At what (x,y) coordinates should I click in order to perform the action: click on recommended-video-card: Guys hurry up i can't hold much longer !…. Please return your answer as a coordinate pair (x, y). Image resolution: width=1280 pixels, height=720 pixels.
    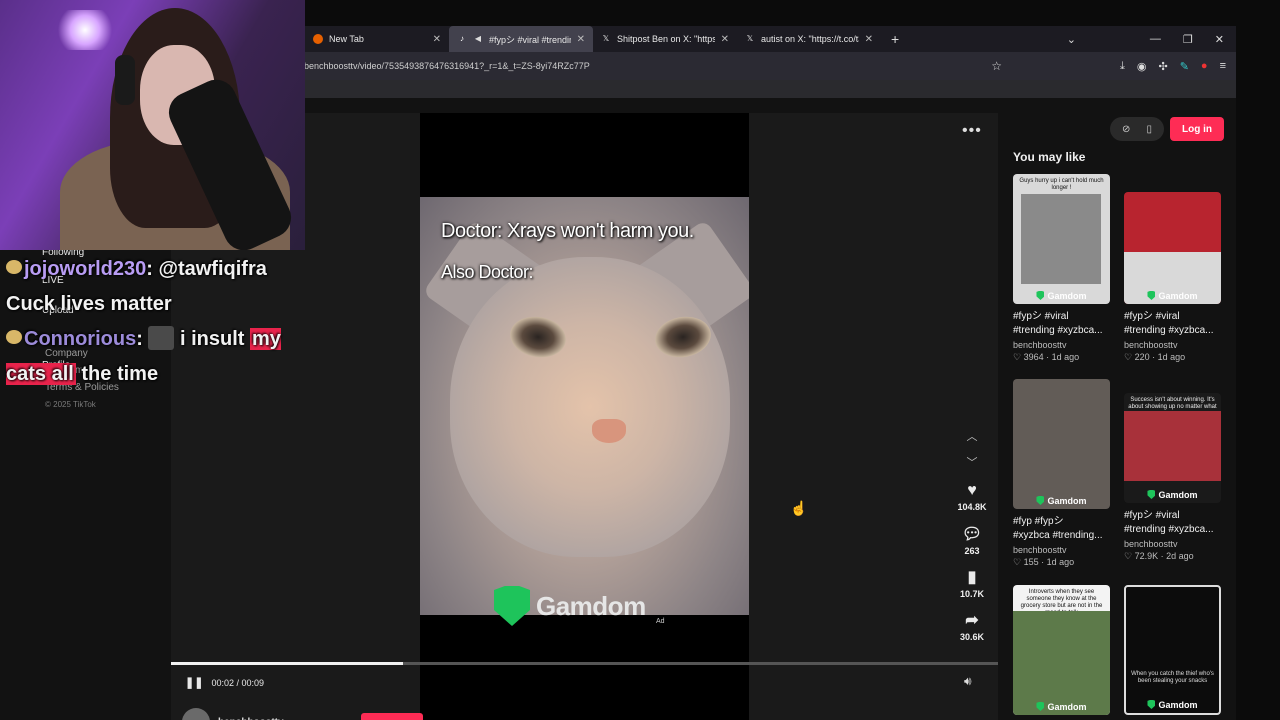
    Looking at the image, I should click on (1061, 268).